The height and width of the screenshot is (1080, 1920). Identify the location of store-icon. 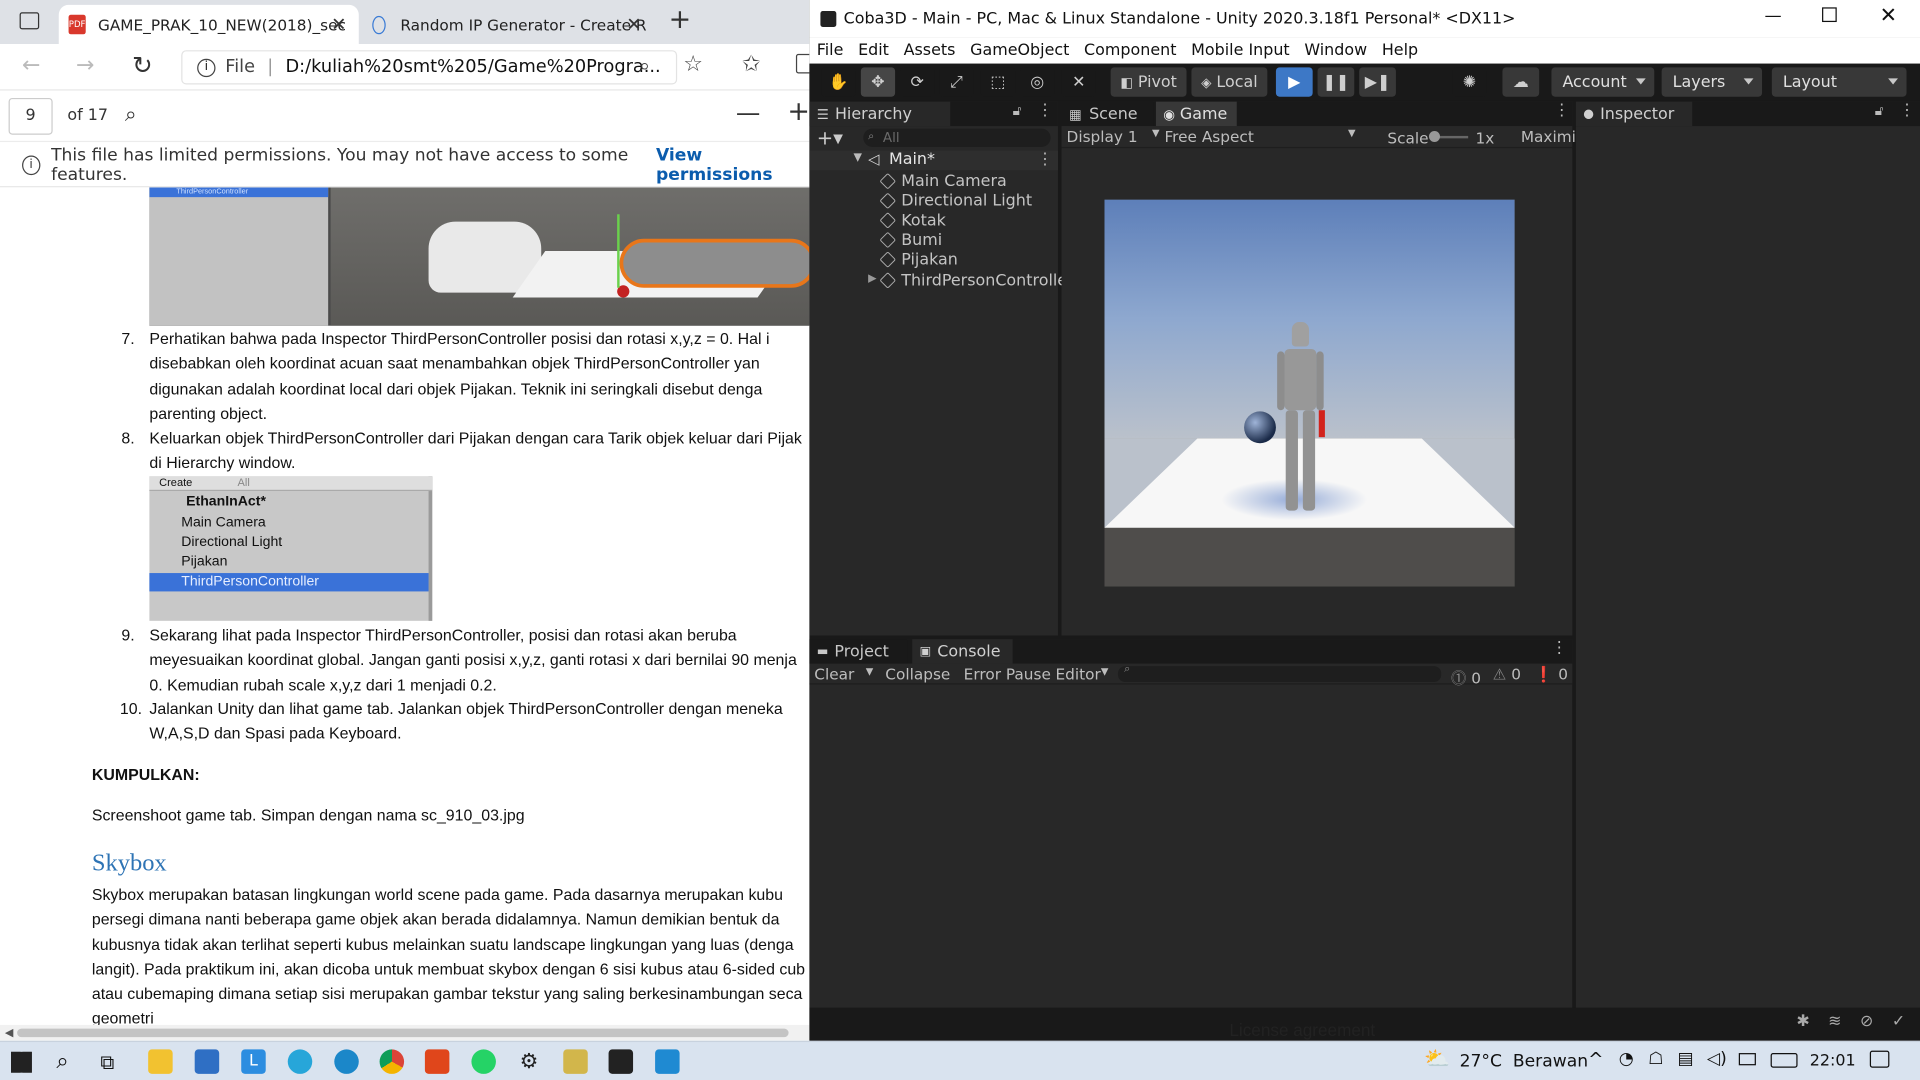
(207, 1061).